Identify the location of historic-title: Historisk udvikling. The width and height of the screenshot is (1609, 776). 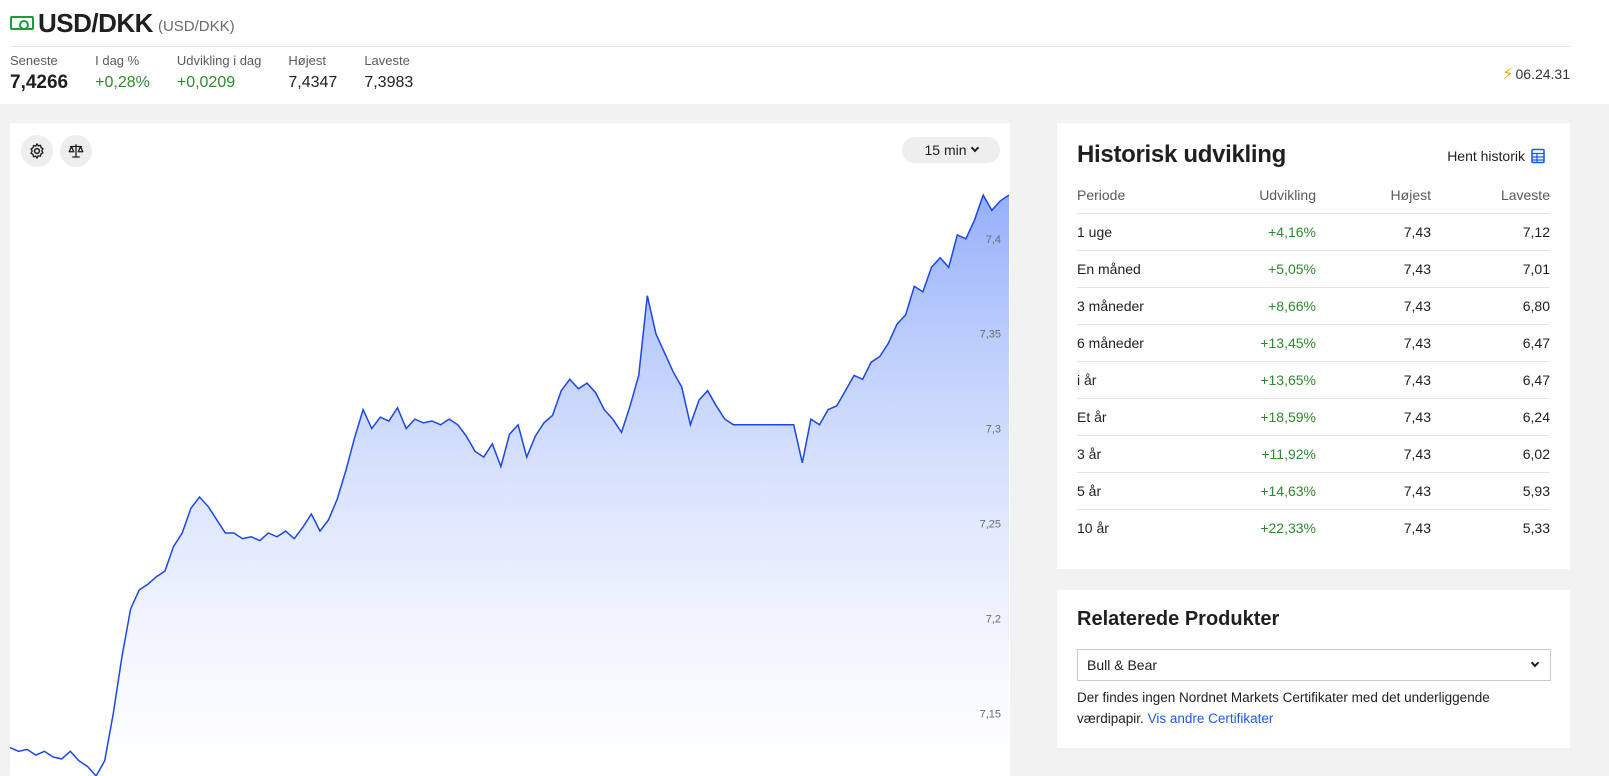
(1182, 154).